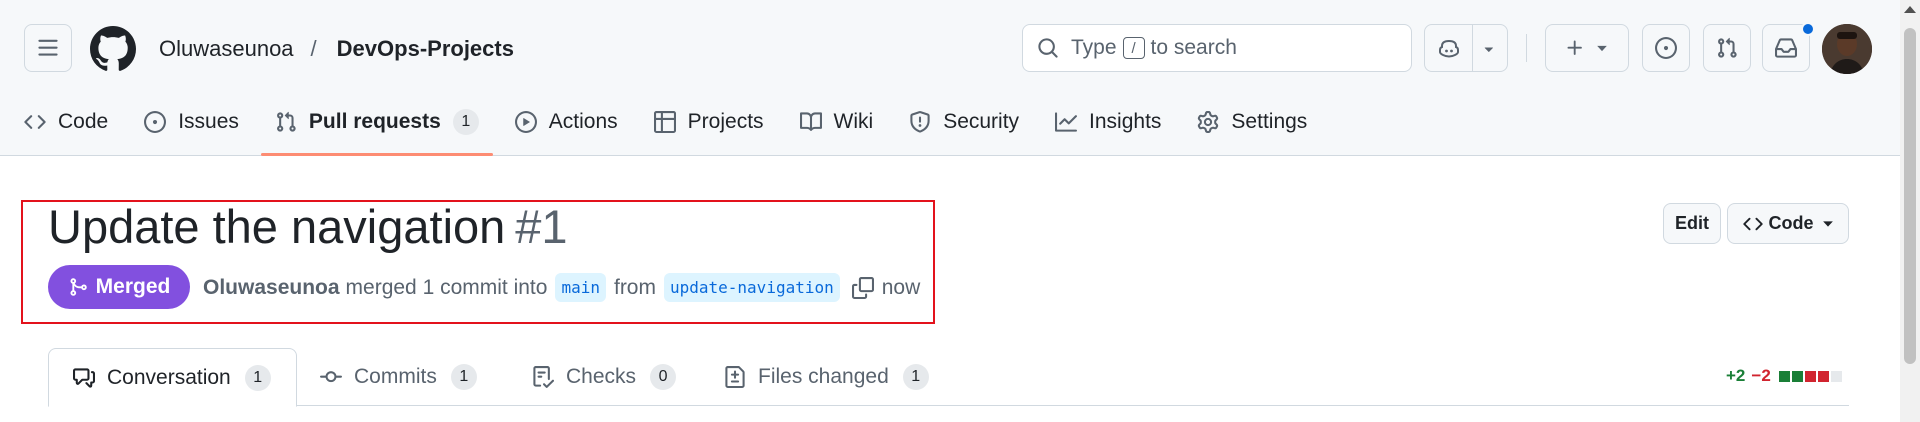  What do you see at coordinates (1133, 48) in the screenshot?
I see `search-shortcut-key: /` at bounding box center [1133, 48].